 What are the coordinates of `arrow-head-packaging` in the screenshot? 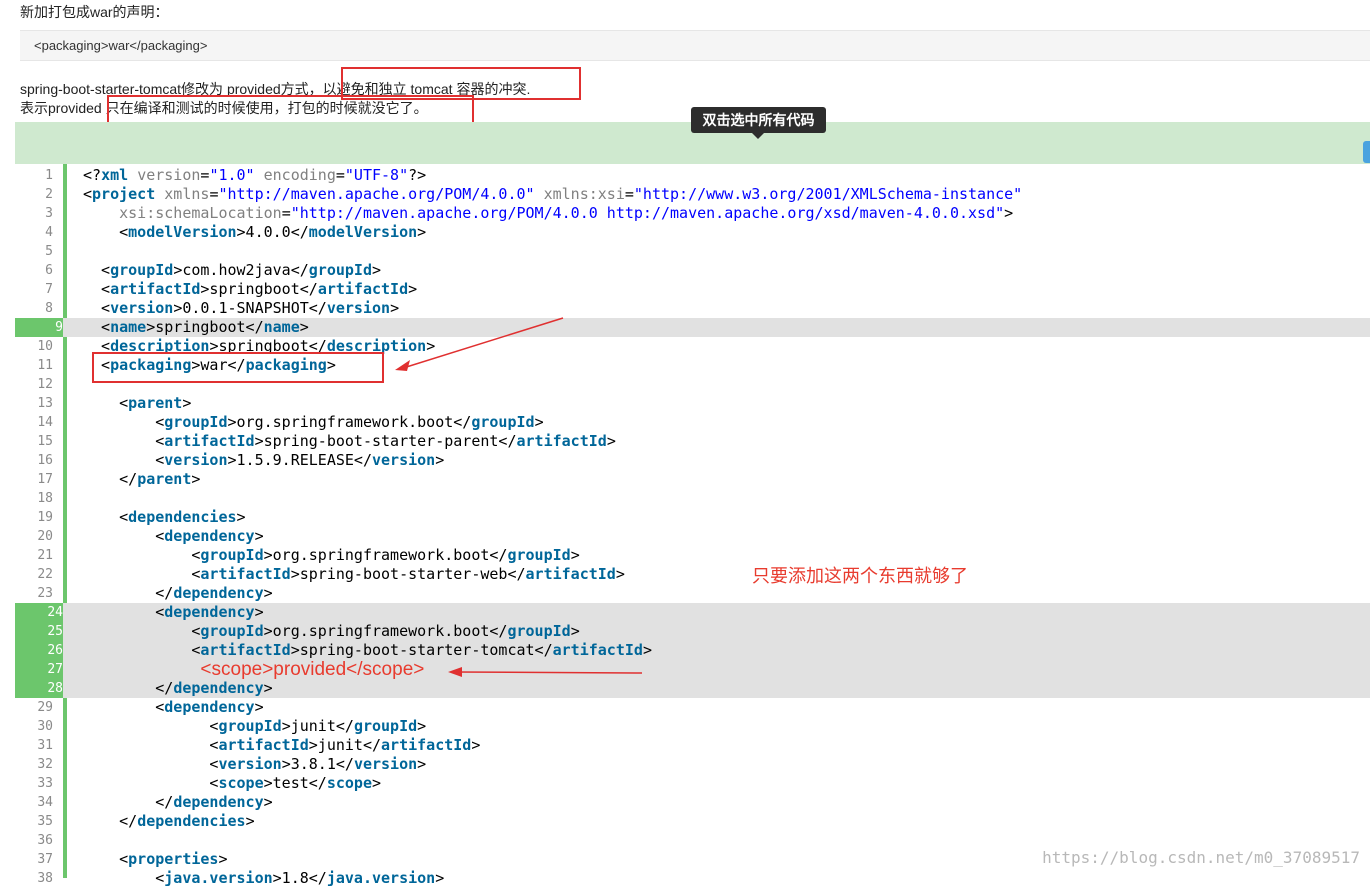 It's located at (402, 365).